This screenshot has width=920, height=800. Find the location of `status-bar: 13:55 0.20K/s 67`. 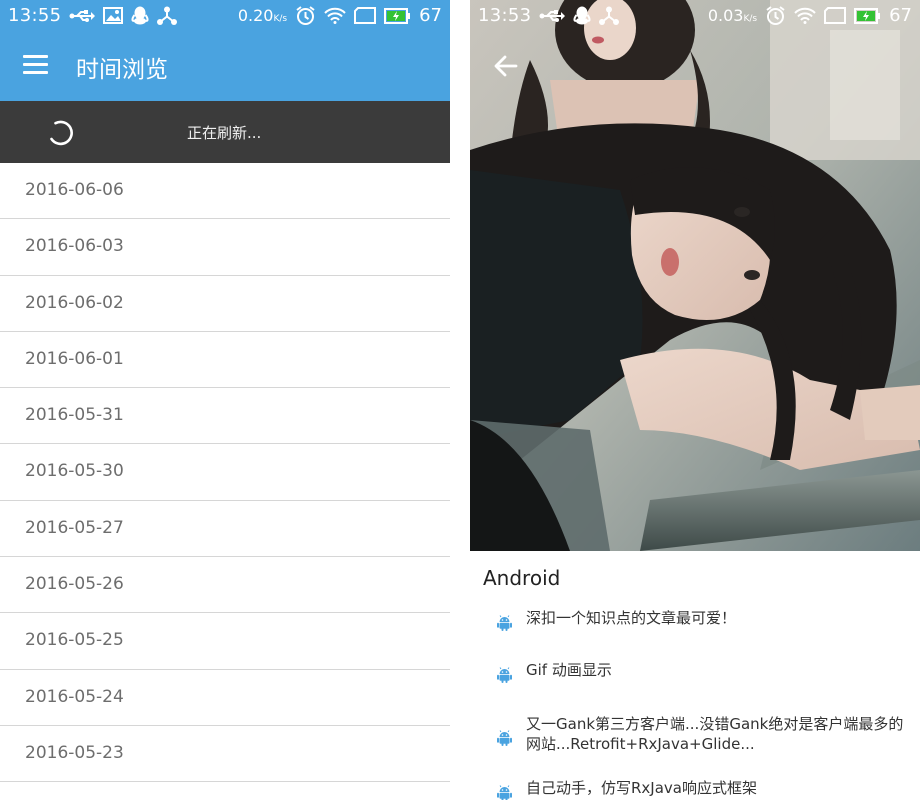

status-bar: 13:55 0.20K/s 67 is located at coordinates (225, 16).